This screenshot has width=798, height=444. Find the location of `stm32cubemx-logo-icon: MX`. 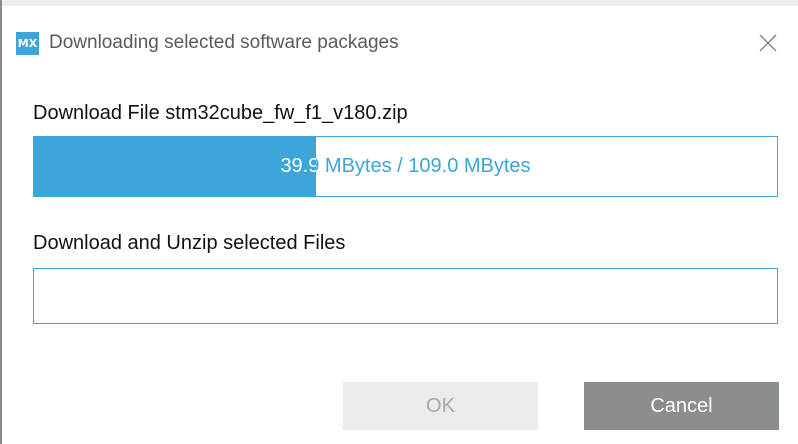

stm32cubemx-logo-icon: MX is located at coordinates (27, 43).